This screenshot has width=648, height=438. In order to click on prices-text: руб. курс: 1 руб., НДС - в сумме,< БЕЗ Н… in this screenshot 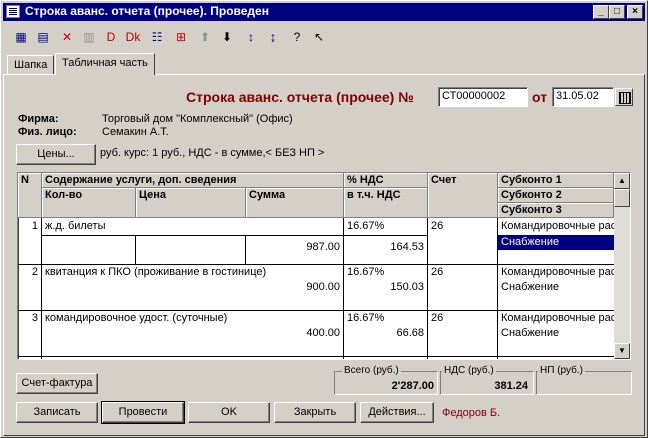, I will do `click(212, 153)`.